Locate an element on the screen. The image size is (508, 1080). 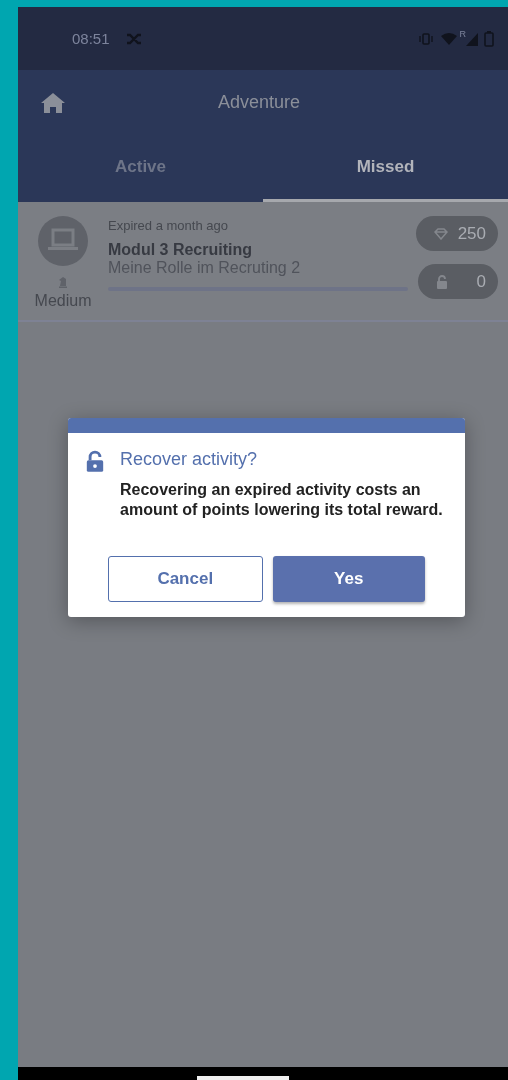
chess-knight-icon is located at coordinates (63, 282).